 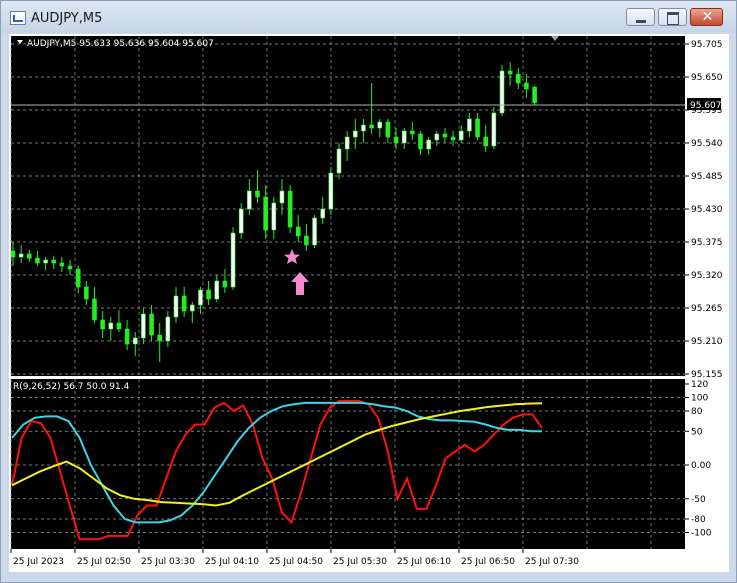 What do you see at coordinates (707, 177) in the screenshot?
I see `price-tick-label: 95.485` at bounding box center [707, 177].